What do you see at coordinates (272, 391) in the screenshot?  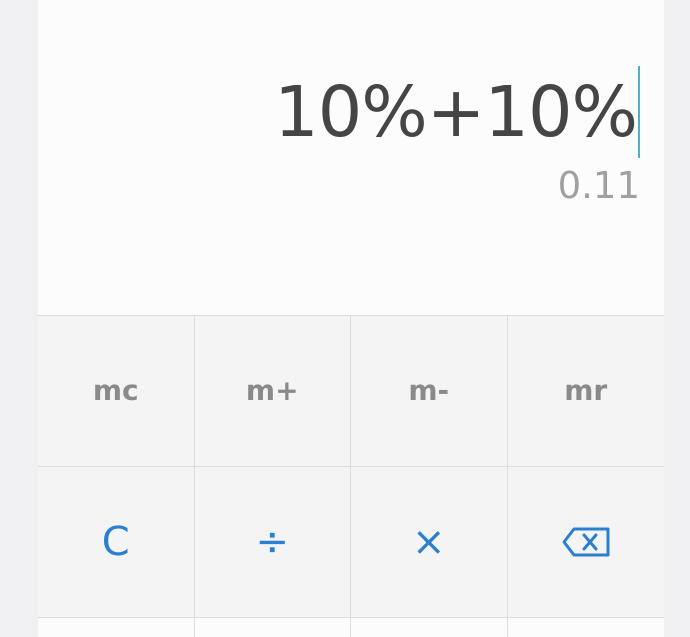 I see `memory-key: m+` at bounding box center [272, 391].